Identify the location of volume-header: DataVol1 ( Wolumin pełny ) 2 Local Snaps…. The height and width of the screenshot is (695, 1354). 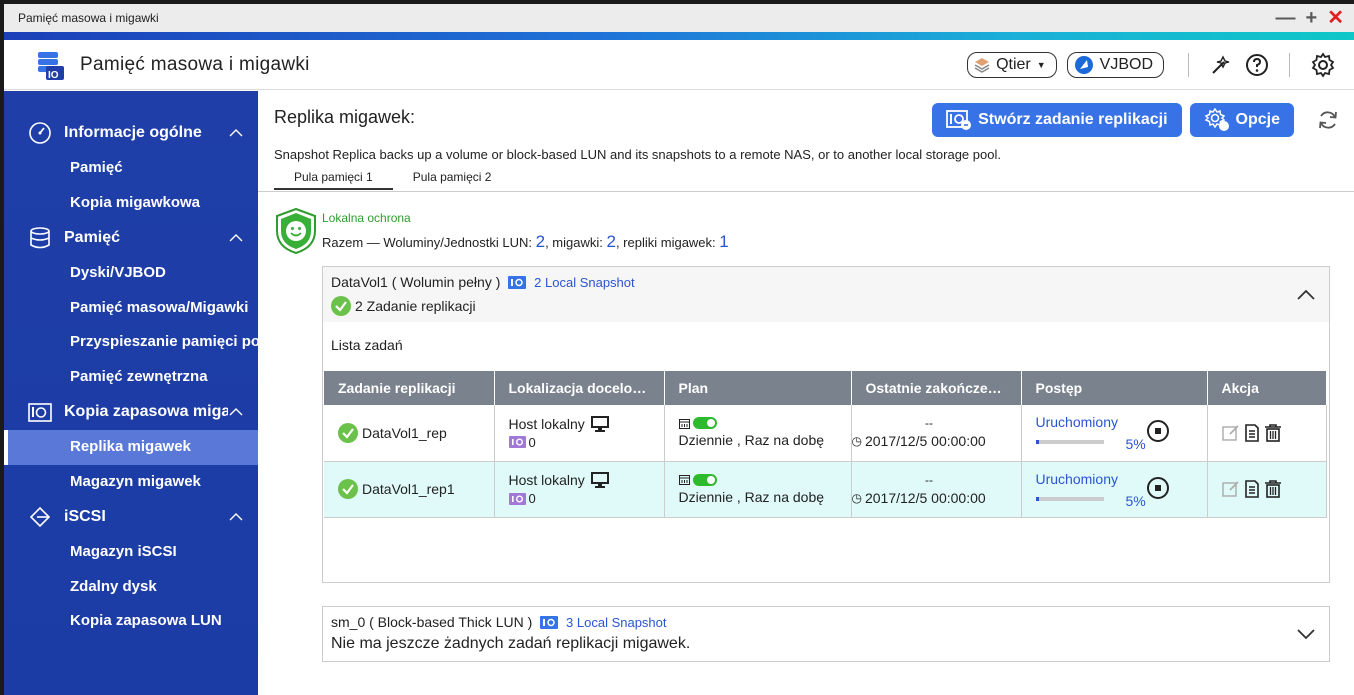
(826, 294).